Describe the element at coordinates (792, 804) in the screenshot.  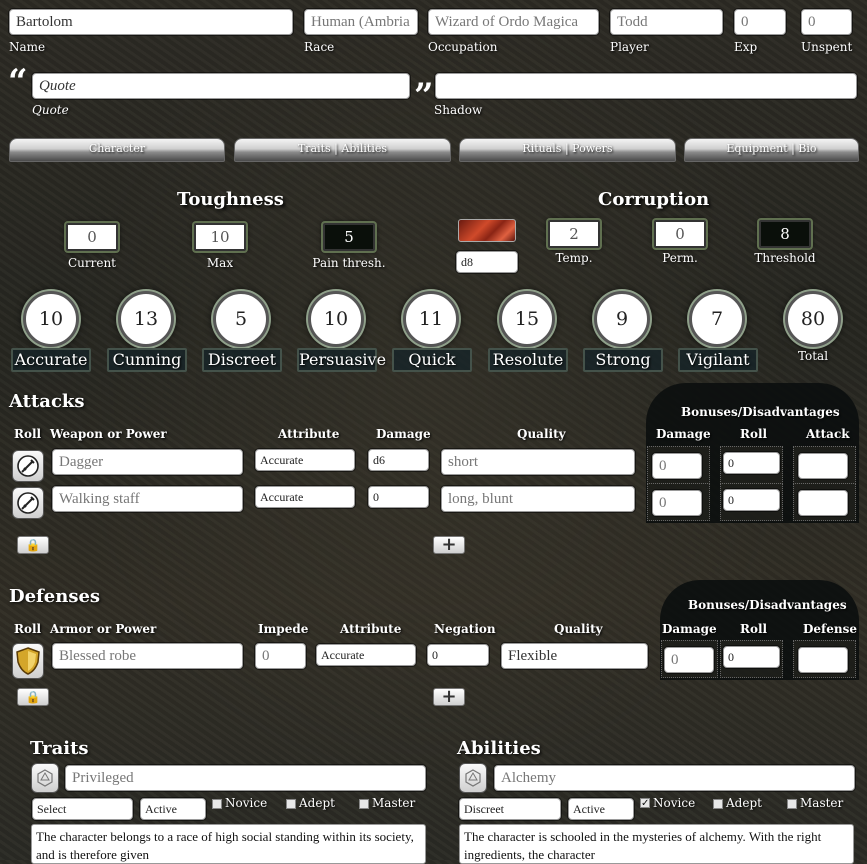
I see `ability-master-checkbox` at that location.